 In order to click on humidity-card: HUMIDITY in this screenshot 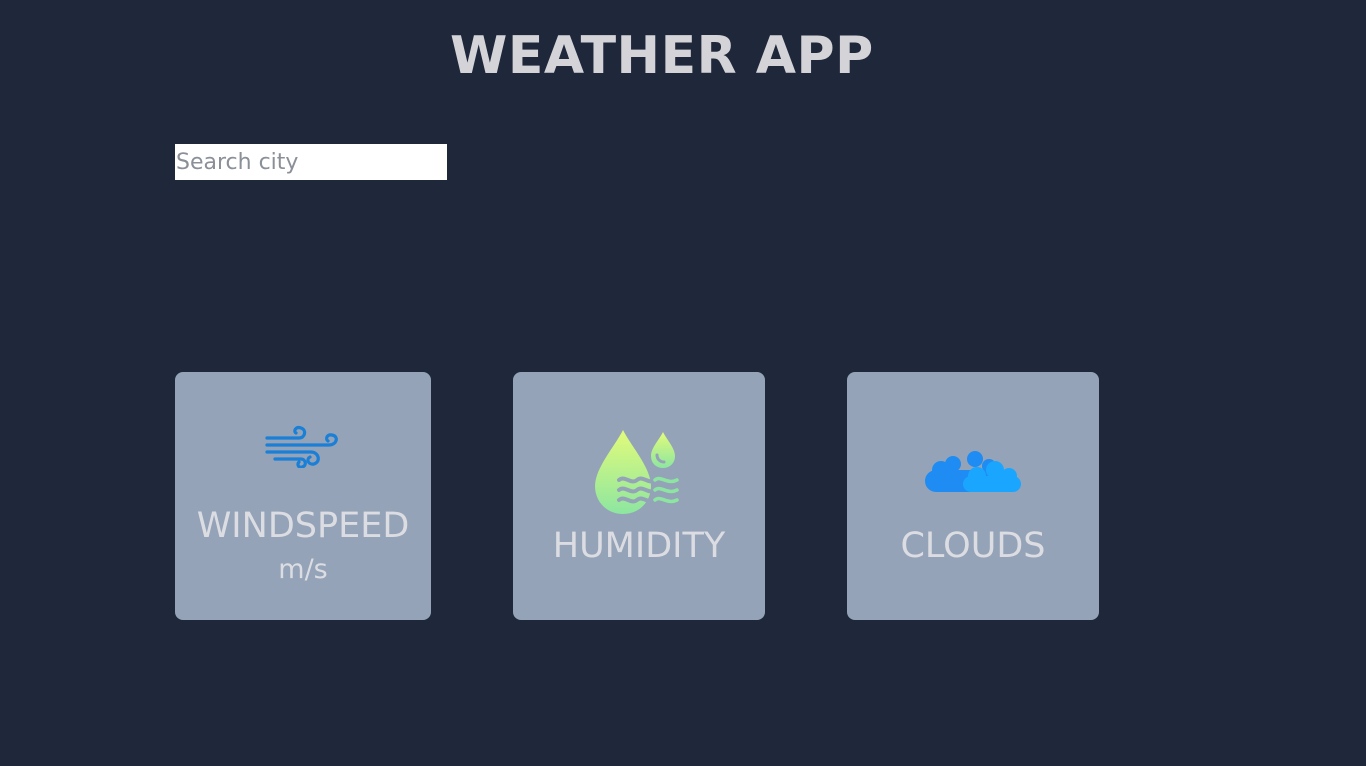, I will do `click(639, 496)`.